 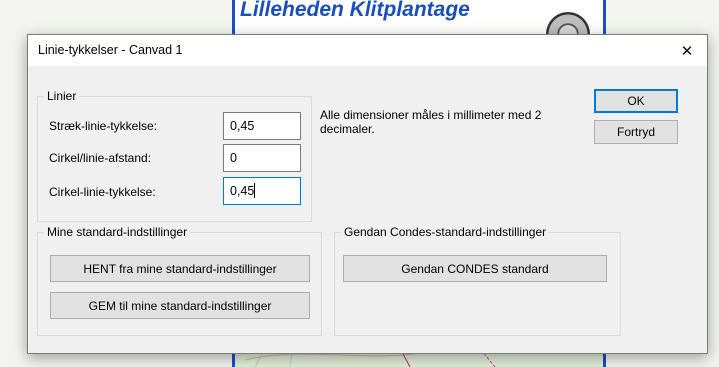 I want to click on circle-line-thickness-input: 0,45, so click(x=262, y=191).